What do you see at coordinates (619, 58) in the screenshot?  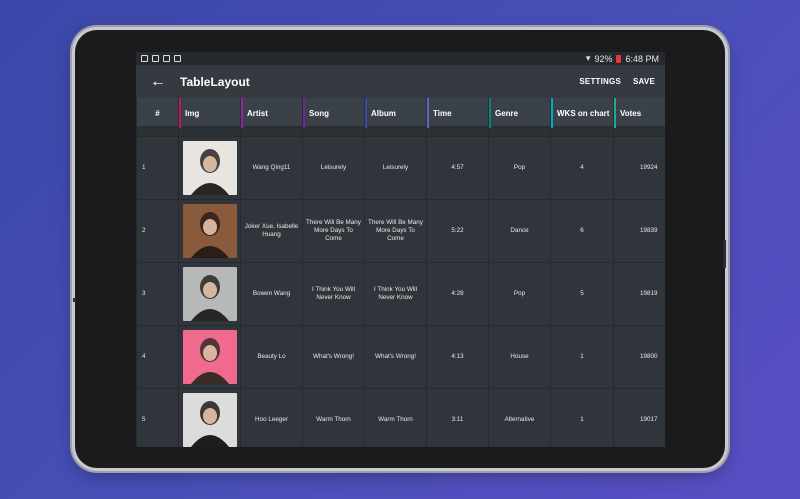 I see `battery-icon` at bounding box center [619, 58].